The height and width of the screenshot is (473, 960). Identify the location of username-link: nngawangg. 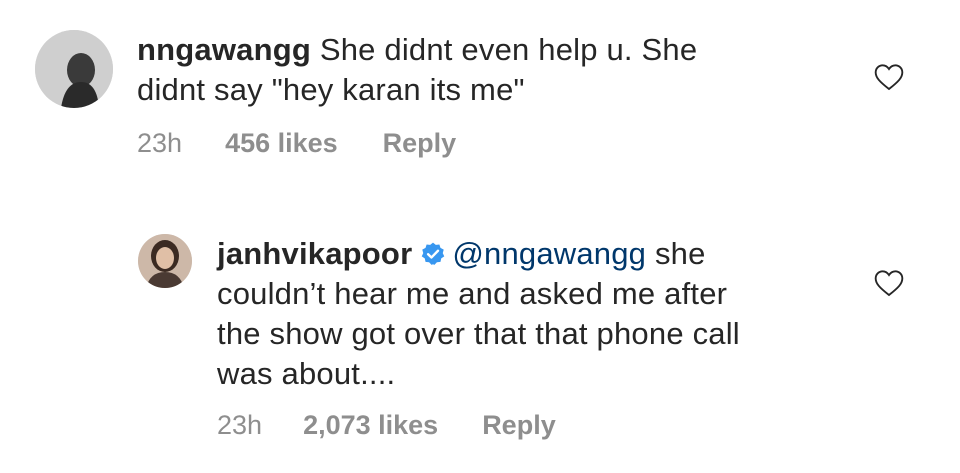
(224, 49).